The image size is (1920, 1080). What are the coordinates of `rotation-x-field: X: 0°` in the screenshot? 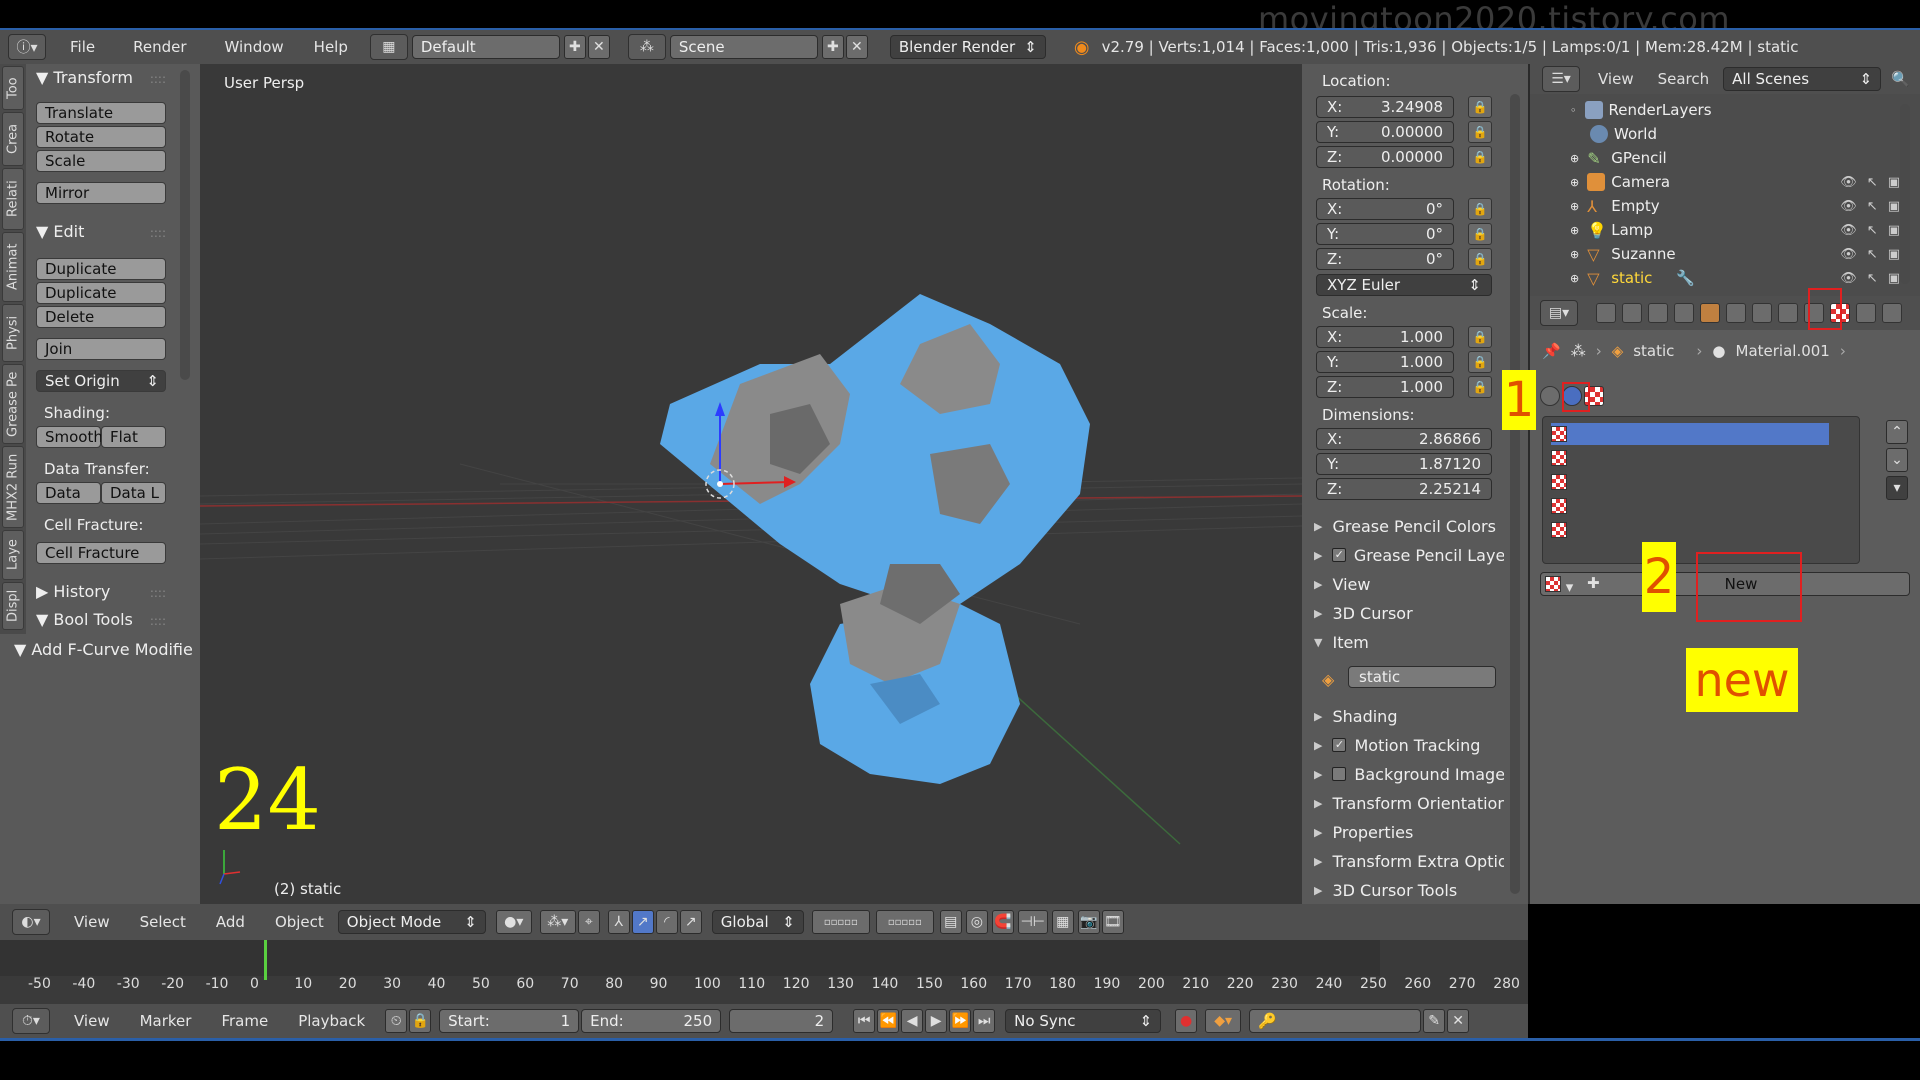 It's located at (1385, 209).